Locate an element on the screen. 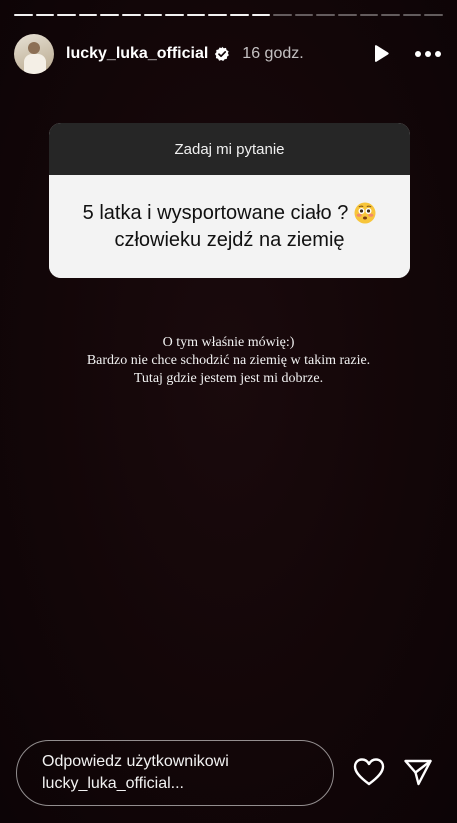  verified-badge-icon is located at coordinates (222, 54).